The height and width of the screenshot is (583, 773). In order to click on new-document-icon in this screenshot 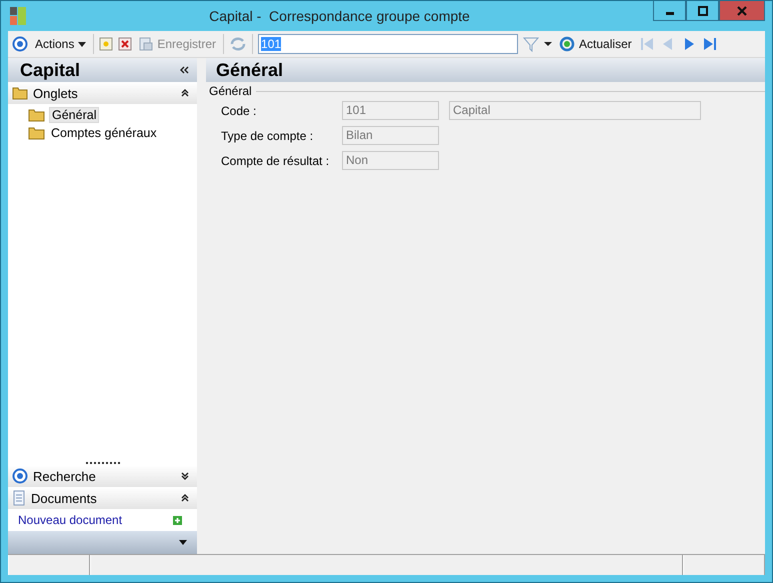, I will do `click(106, 44)`.